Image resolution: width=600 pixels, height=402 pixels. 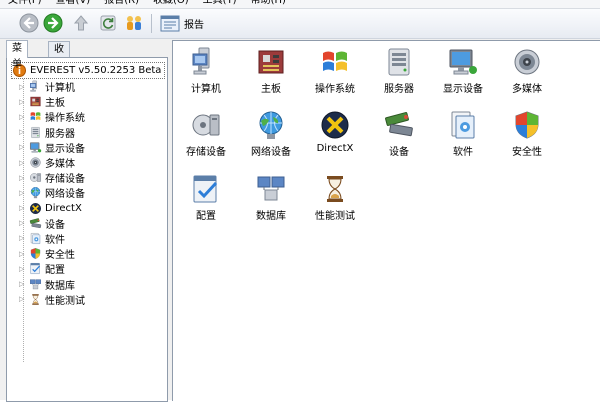 What do you see at coordinates (399, 70) in the screenshot?
I see `category-tile: 服务器` at bounding box center [399, 70].